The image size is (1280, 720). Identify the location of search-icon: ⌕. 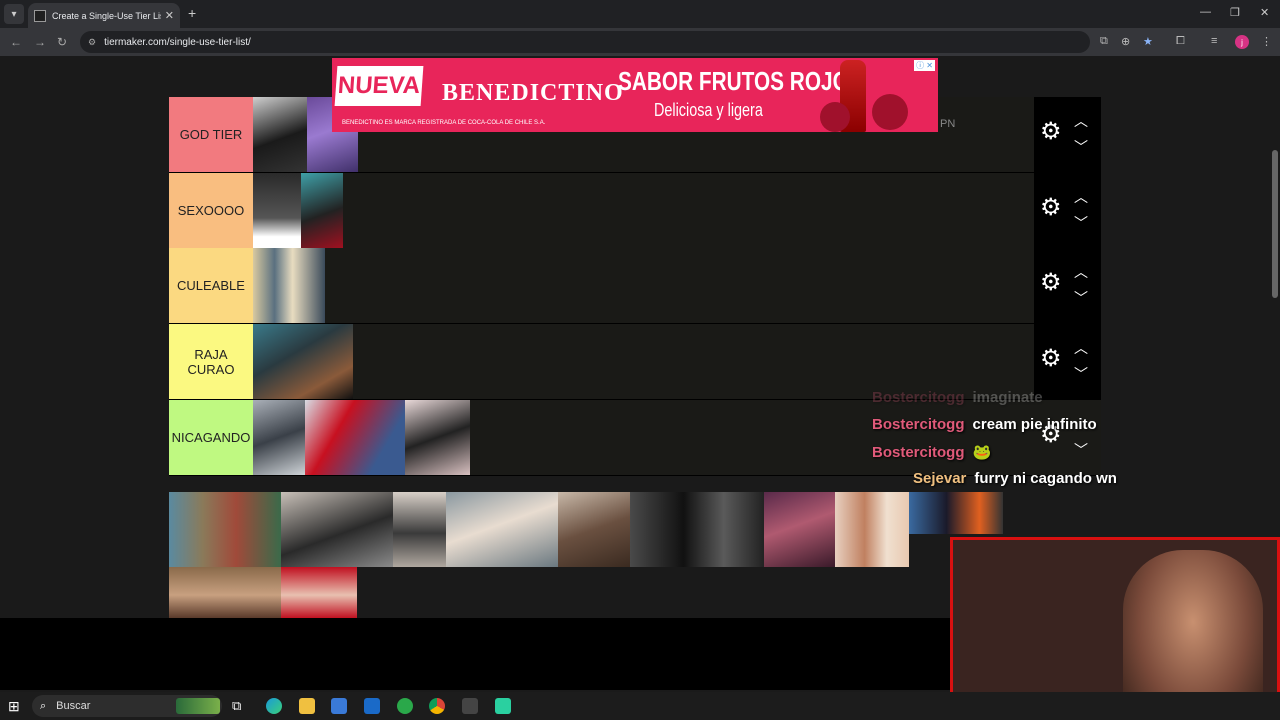
(43, 705).